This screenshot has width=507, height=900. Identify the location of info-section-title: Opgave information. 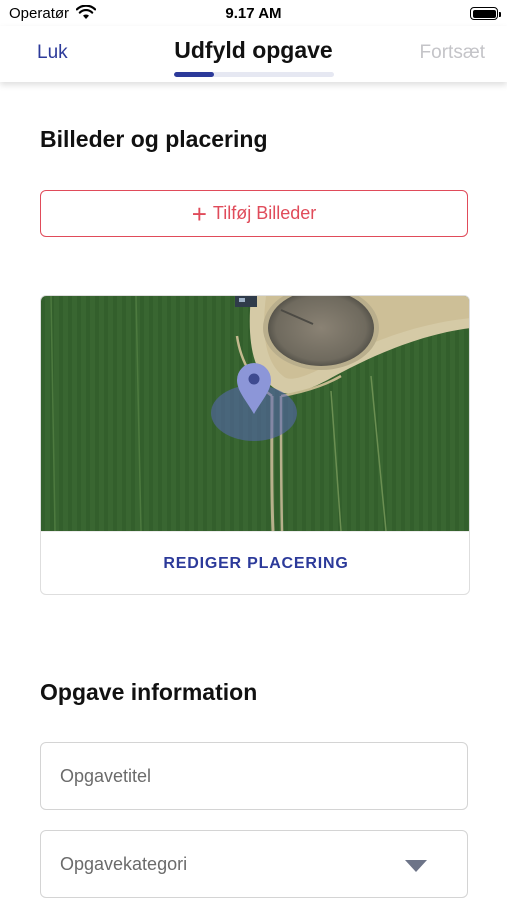
(149, 692).